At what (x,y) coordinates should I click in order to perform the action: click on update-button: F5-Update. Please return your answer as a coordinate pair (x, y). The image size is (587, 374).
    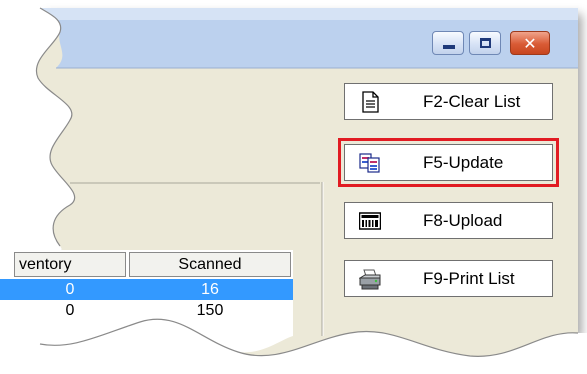
    Looking at the image, I should click on (448, 162).